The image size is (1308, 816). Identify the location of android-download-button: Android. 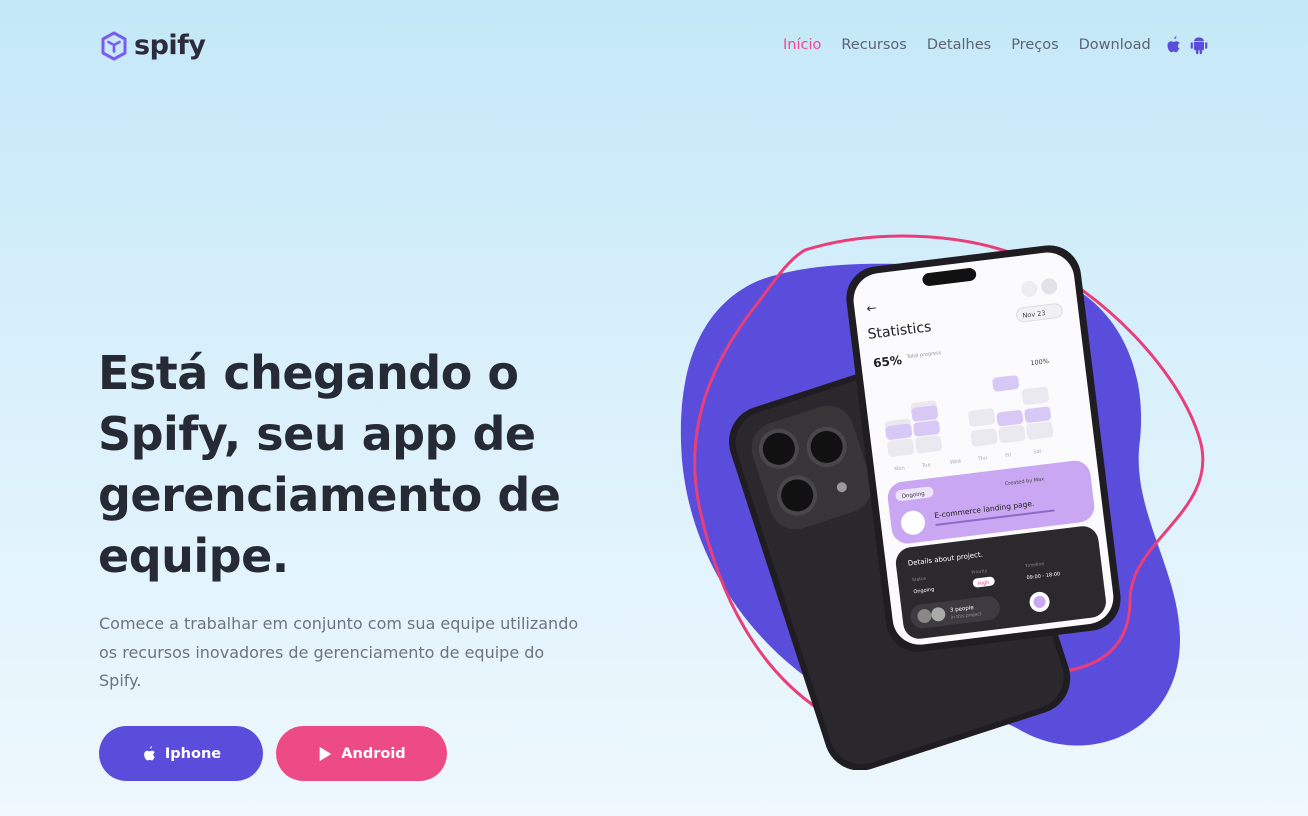
(361, 753).